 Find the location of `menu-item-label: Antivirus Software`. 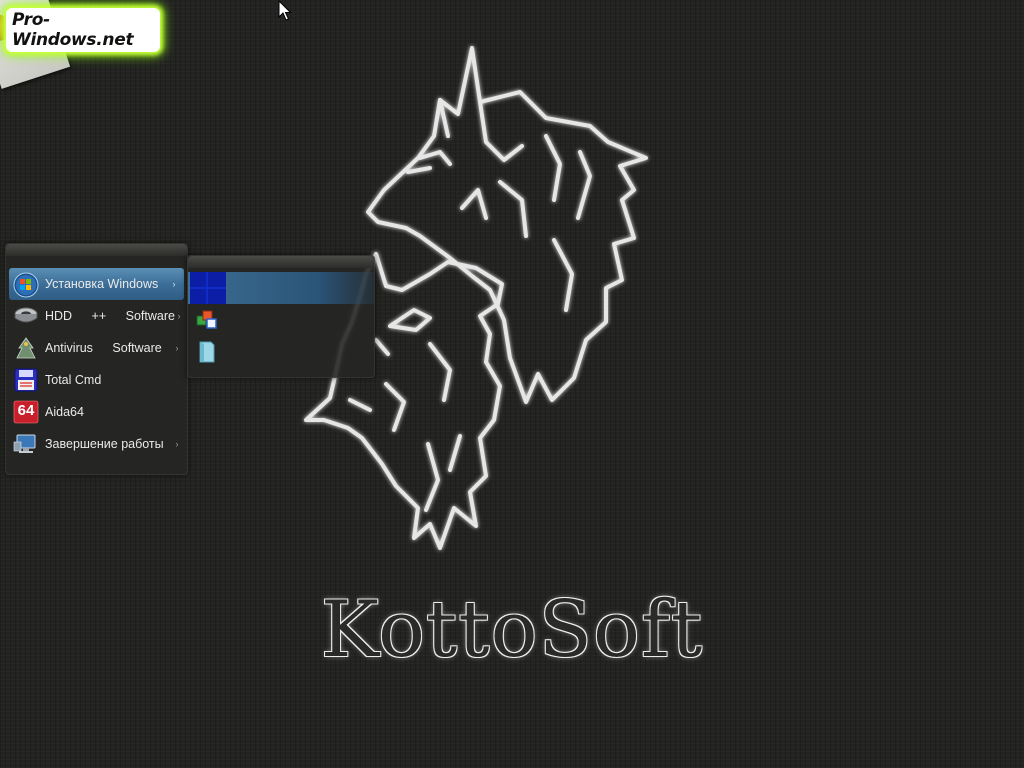

menu-item-label: Antivirus Software is located at coordinates (103, 348).